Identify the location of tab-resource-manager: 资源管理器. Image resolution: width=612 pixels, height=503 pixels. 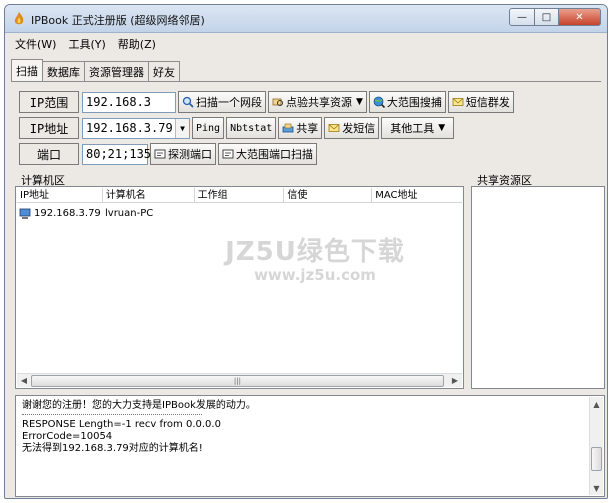
(116, 71).